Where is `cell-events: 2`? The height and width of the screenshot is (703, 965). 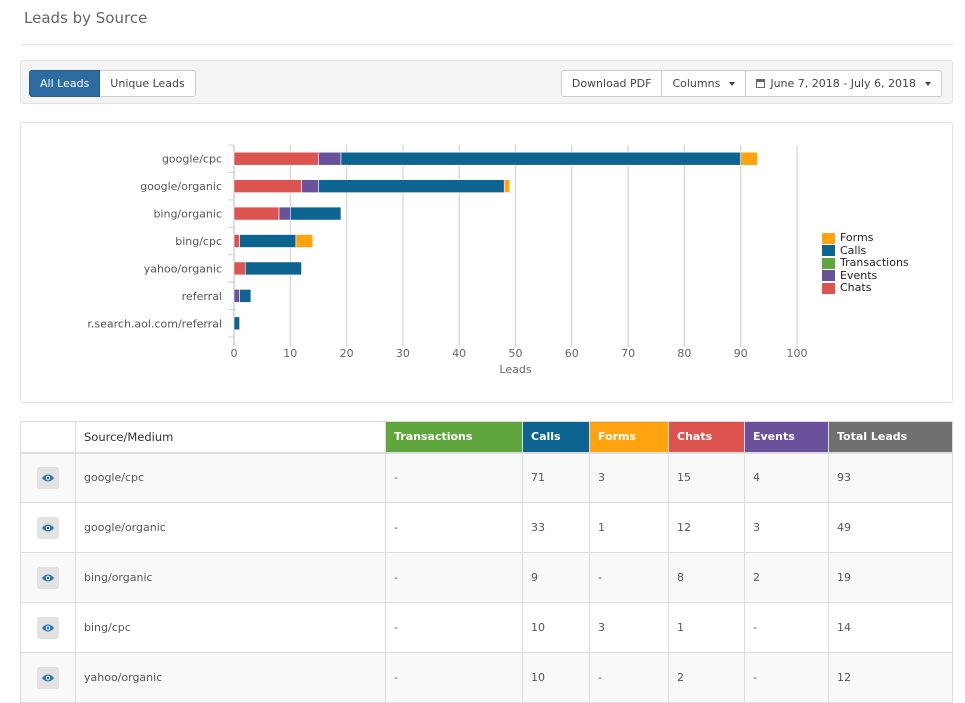 cell-events: 2 is located at coordinates (786, 577).